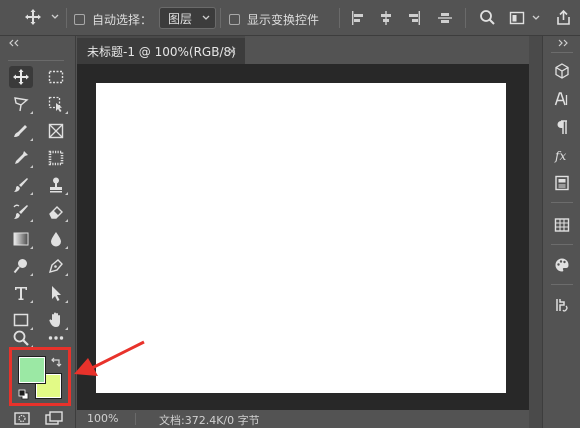 This screenshot has height=428, width=580. I want to click on auto-select-dropdown: 图层, so click(188, 18).